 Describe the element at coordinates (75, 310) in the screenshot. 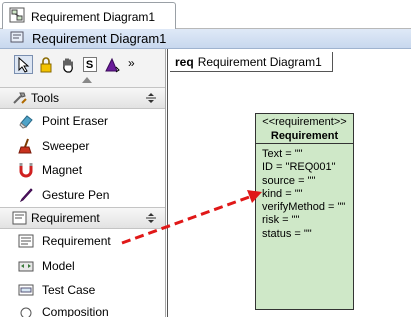

I see `palette-item-label: Composition` at that location.